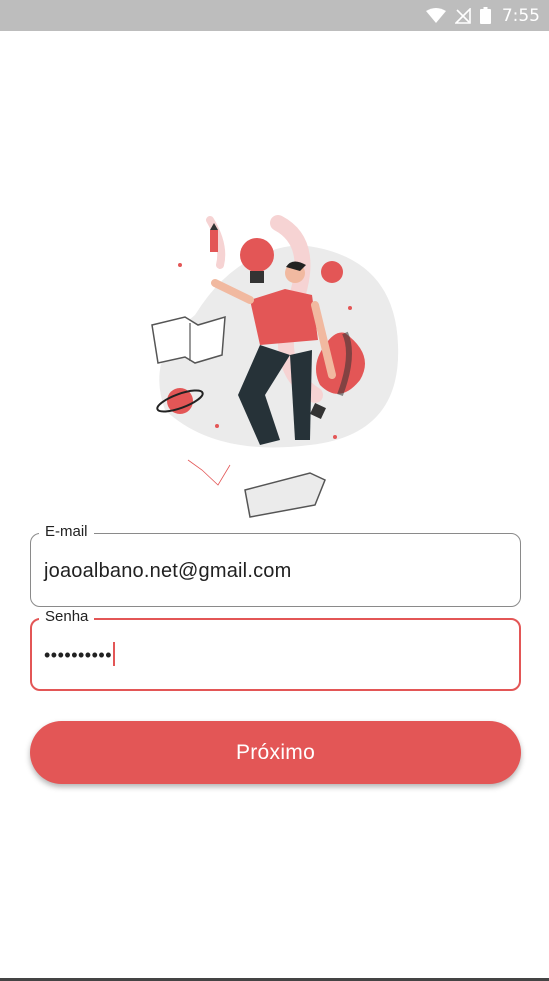 This screenshot has width=549, height=981. Describe the element at coordinates (275, 649) in the screenshot. I see `password-field: Senha ••••••••••` at that location.